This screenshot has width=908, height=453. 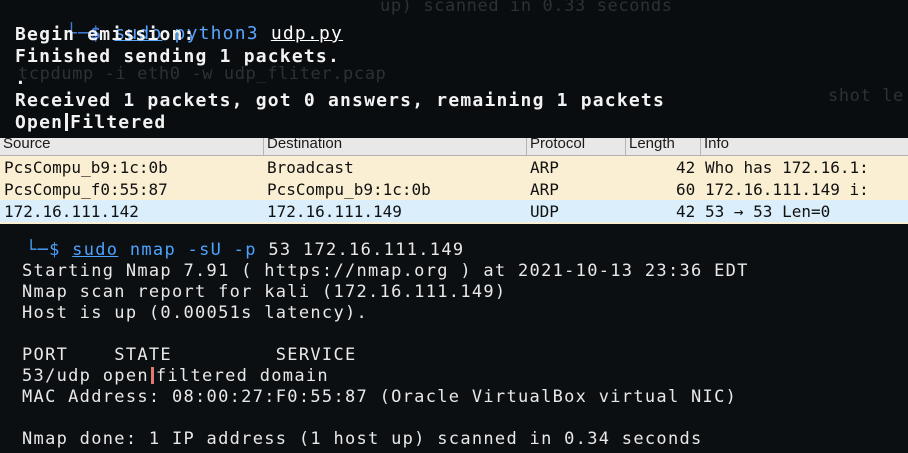 What do you see at coordinates (86, 167) in the screenshot?
I see `packet-source: PcsCompu_b9:1c:0b` at bounding box center [86, 167].